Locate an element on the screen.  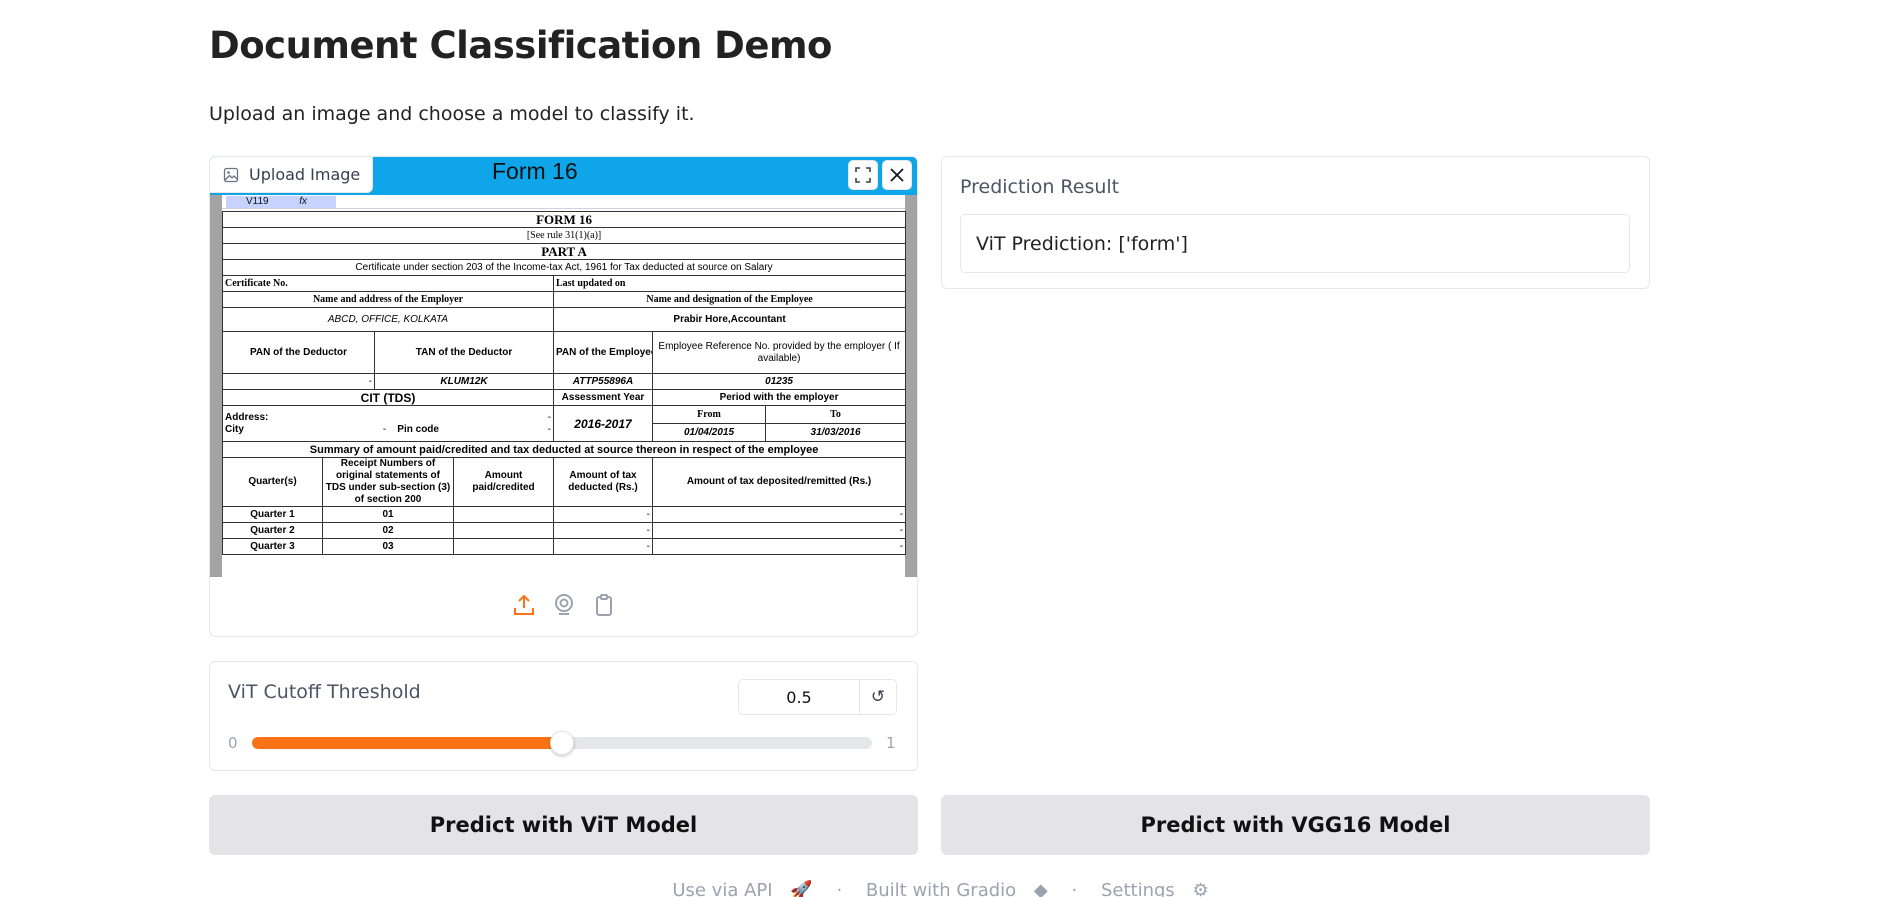
col-tax-deducted: Amount of tax deducted (Rs.) is located at coordinates (603, 482).